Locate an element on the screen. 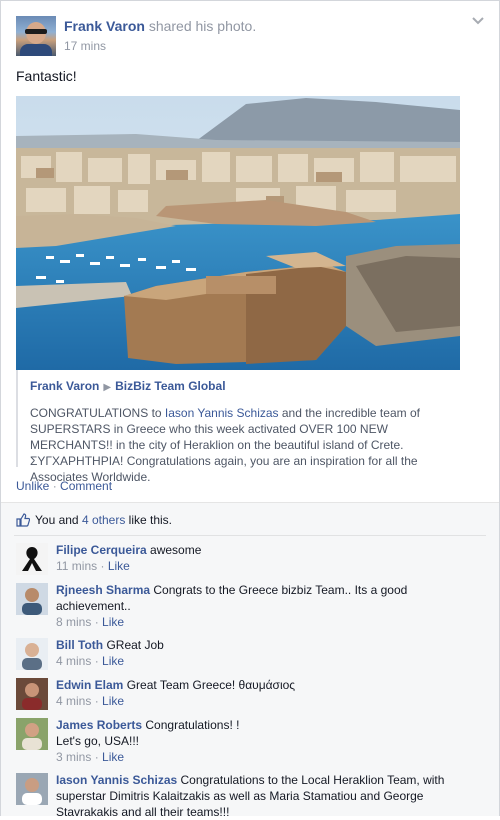 Image resolution: width=500 pixels, height=820 pixels. thumbs-up-icon is located at coordinates (23, 520).